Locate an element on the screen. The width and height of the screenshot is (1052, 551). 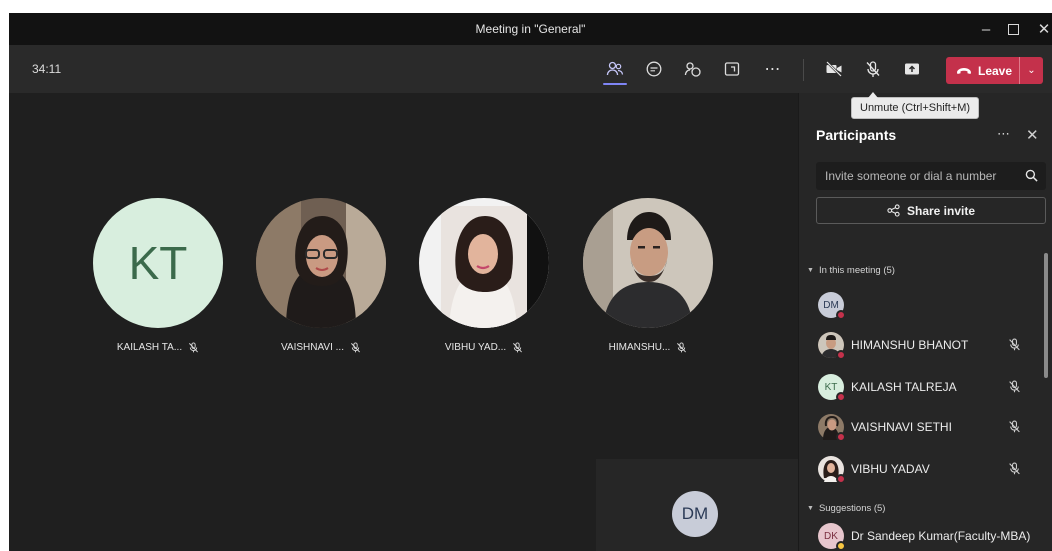
meeting-timer: 34:11 is located at coordinates (47, 69).